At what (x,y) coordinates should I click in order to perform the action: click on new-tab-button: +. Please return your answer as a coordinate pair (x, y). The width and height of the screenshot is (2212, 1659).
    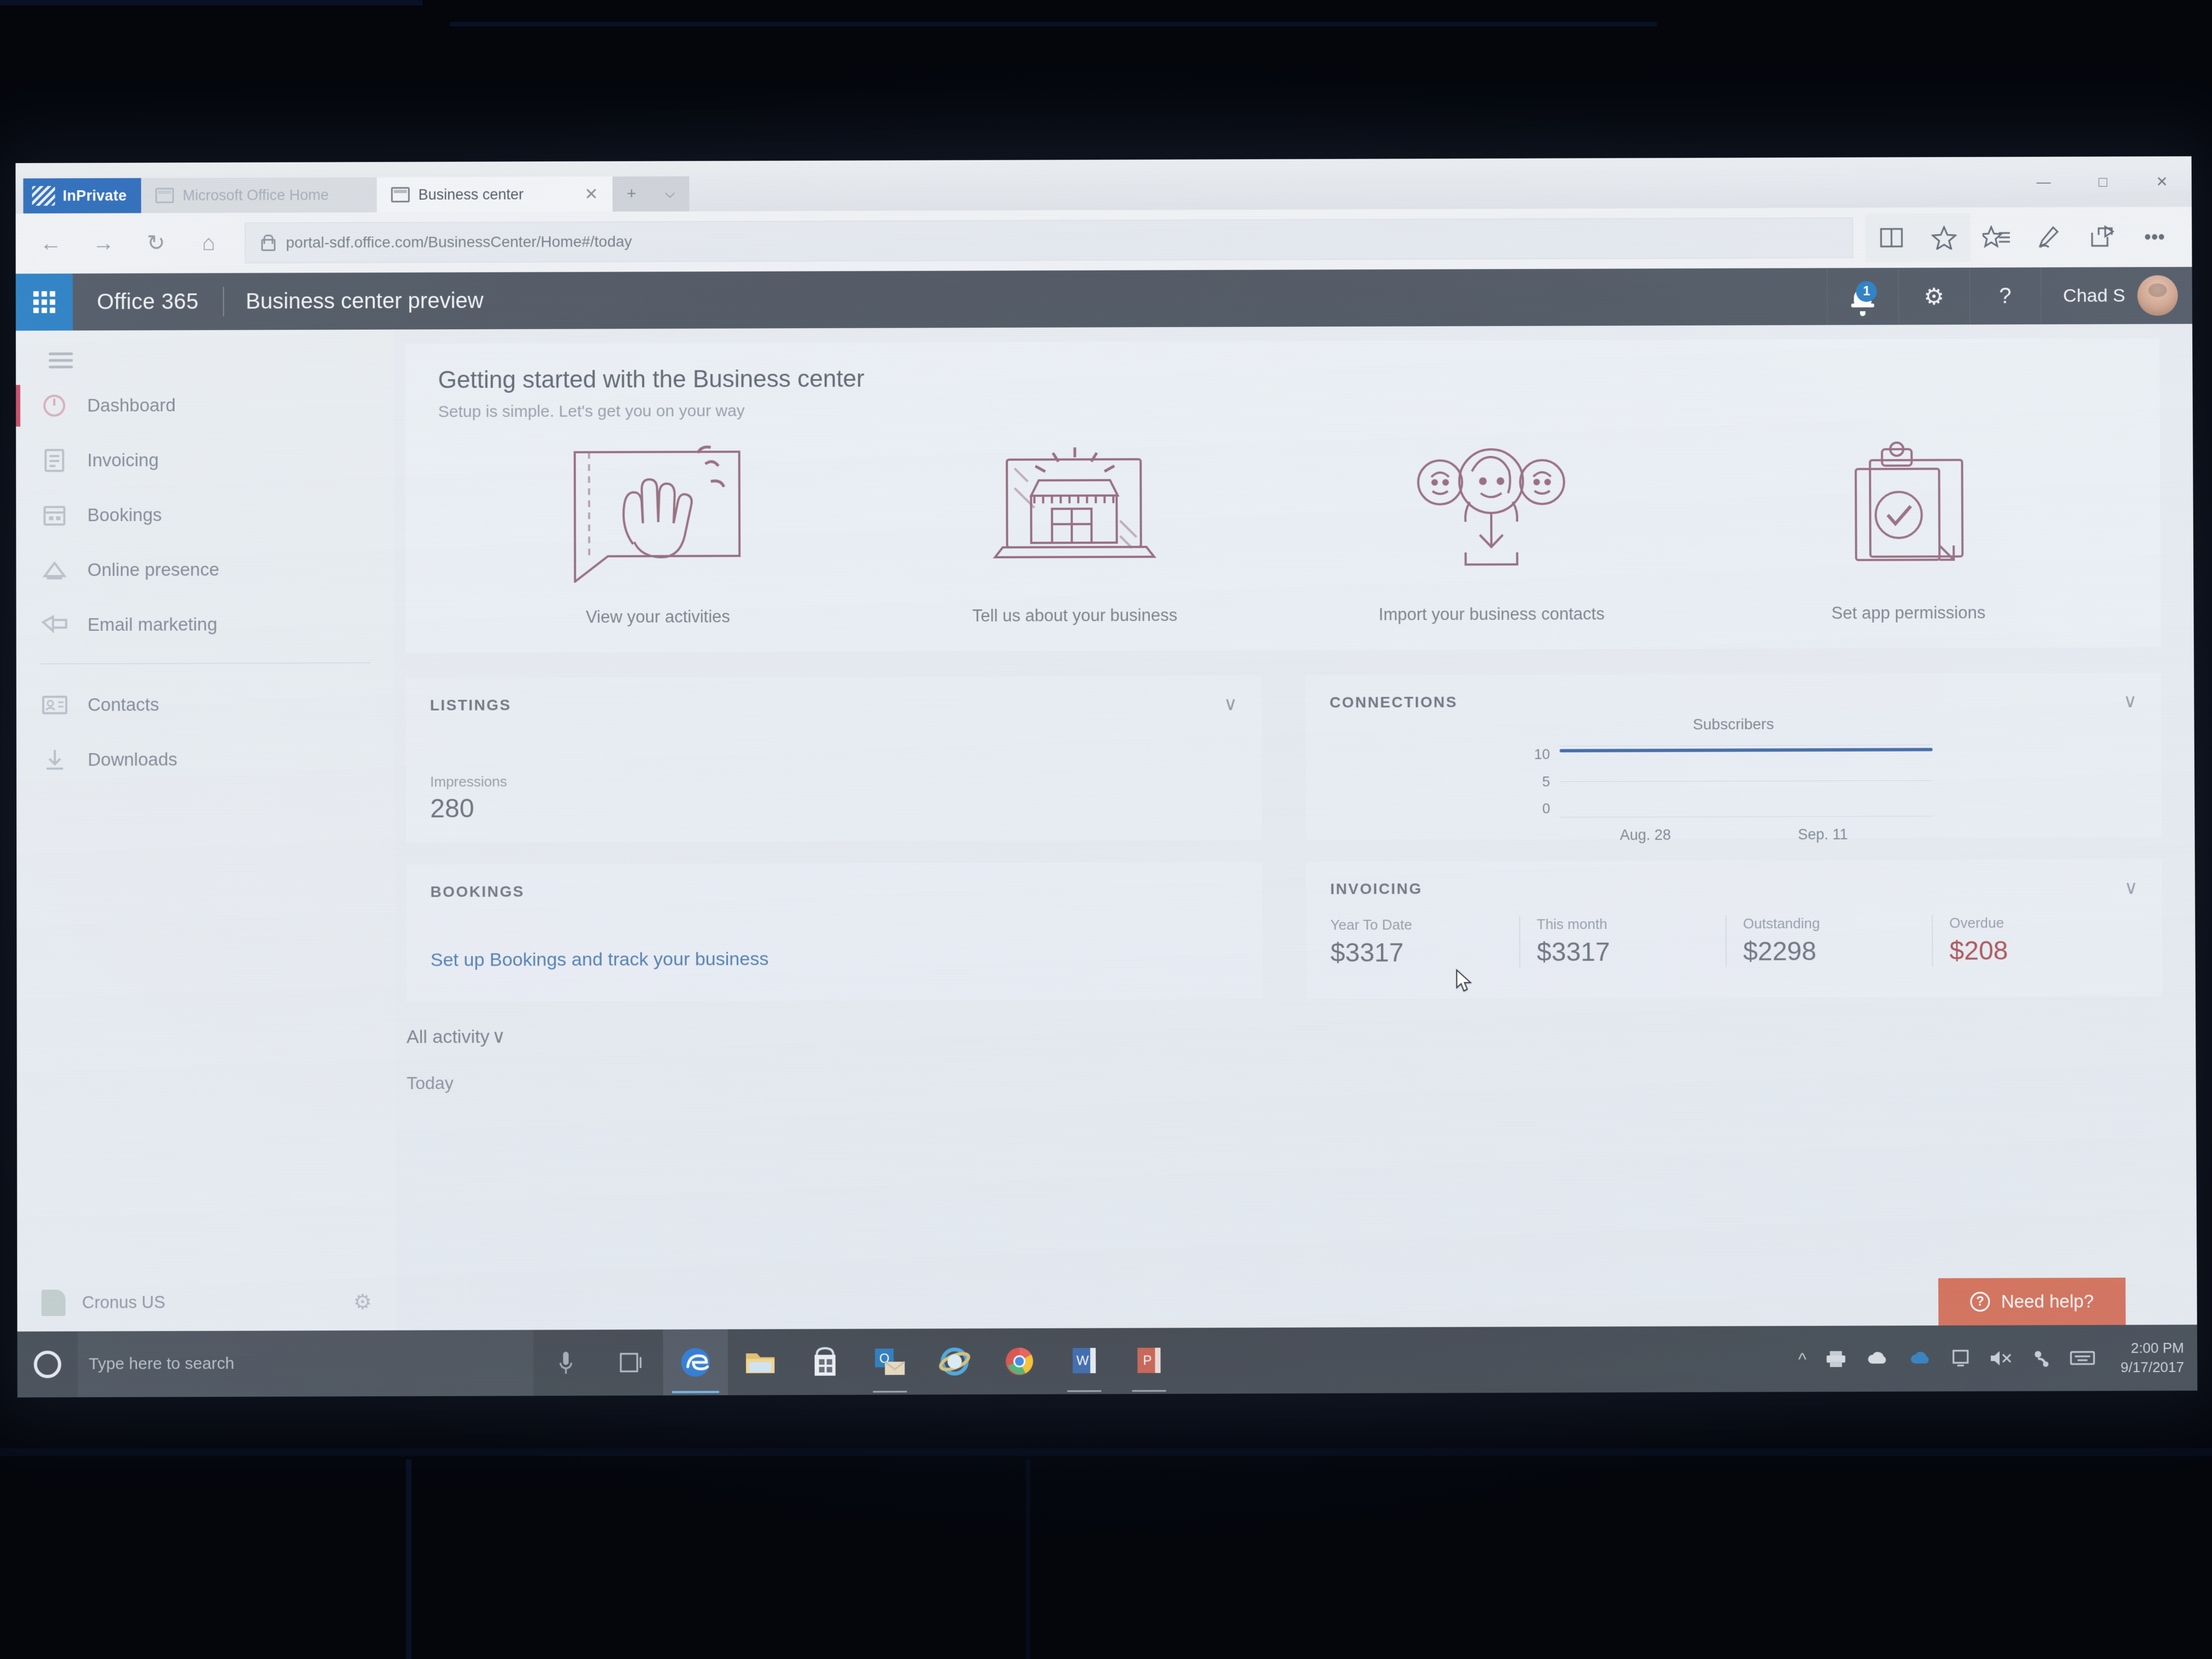
    Looking at the image, I should click on (632, 194).